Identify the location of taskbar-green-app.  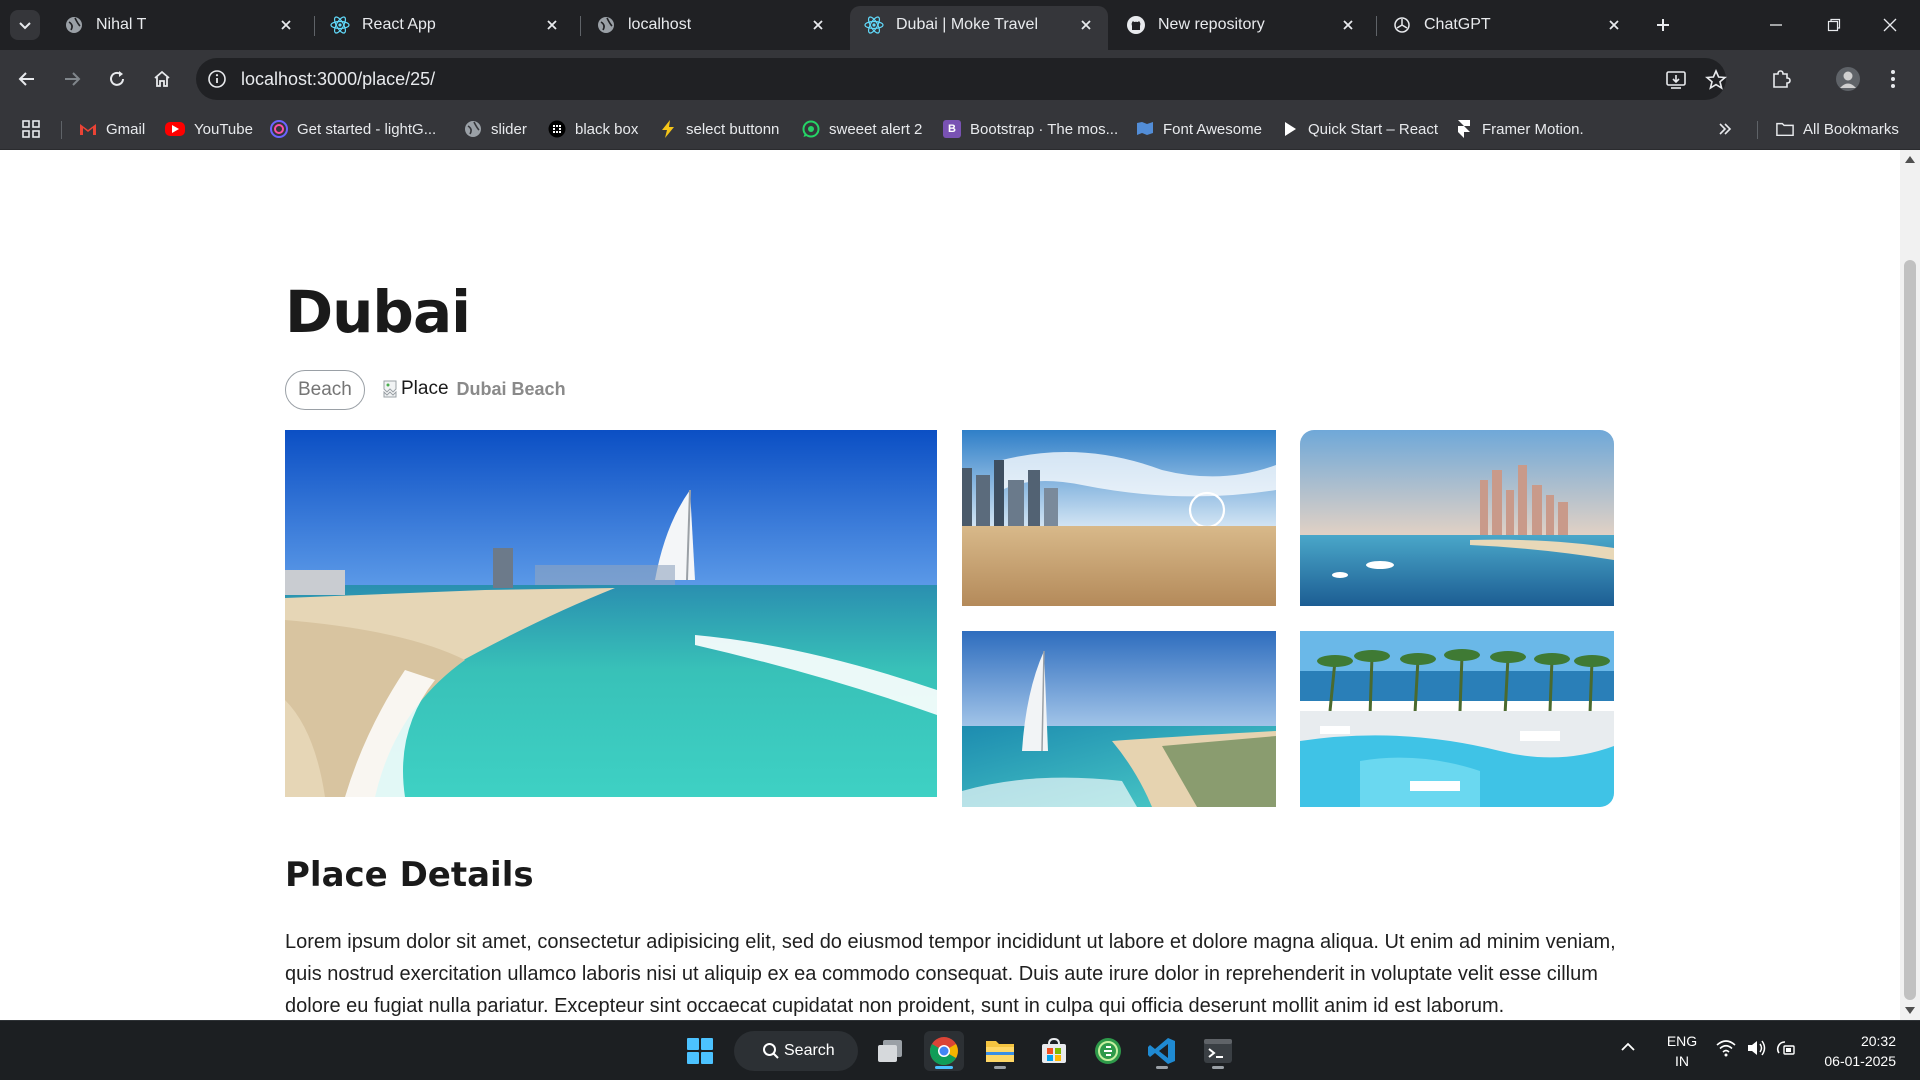
(1108, 1051).